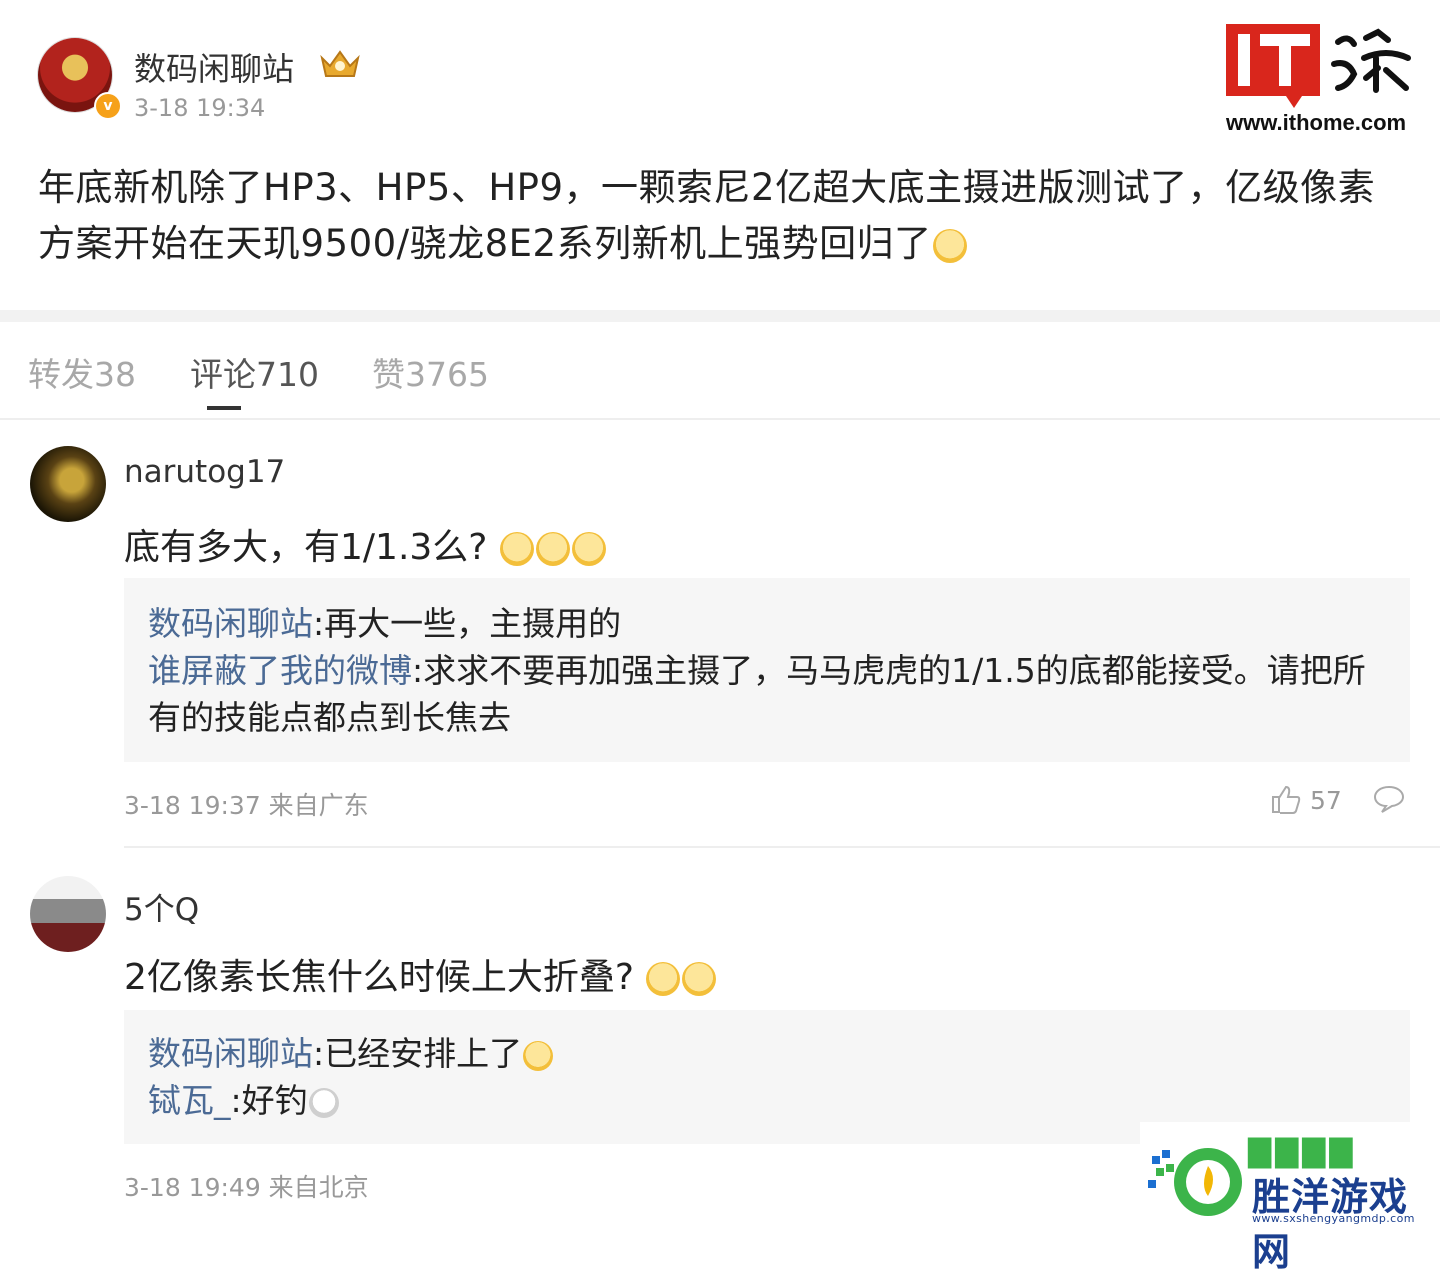 The width and height of the screenshot is (1440, 1276). What do you see at coordinates (108, 106) in the screenshot?
I see `verified-badge-icon: v` at bounding box center [108, 106].